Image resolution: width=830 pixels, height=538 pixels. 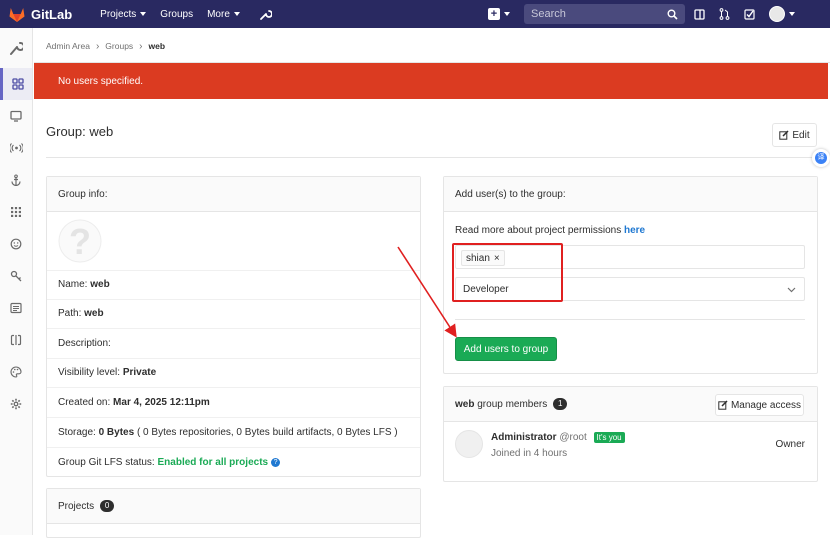 I want to click on panel-heading: Add user(s) to the group:, so click(x=630, y=194).